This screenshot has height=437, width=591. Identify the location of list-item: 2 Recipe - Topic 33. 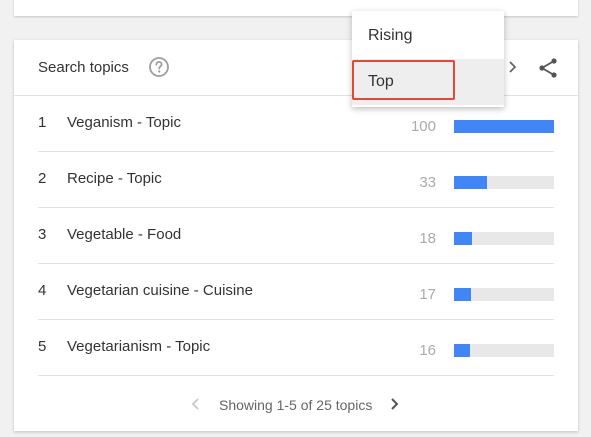
(296, 180).